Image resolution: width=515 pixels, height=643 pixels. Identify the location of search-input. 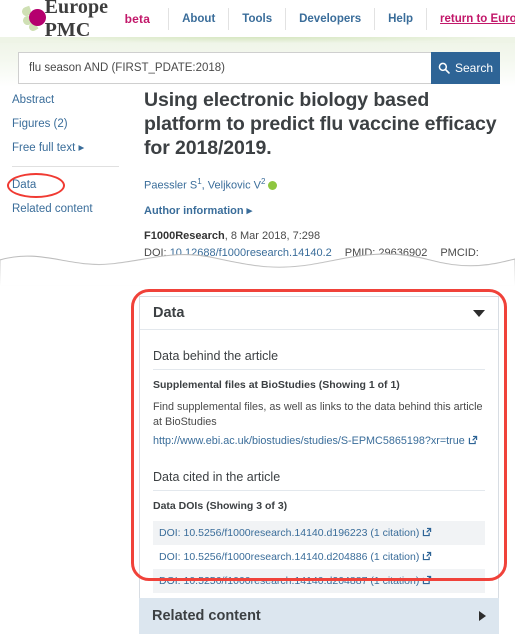
(224, 68).